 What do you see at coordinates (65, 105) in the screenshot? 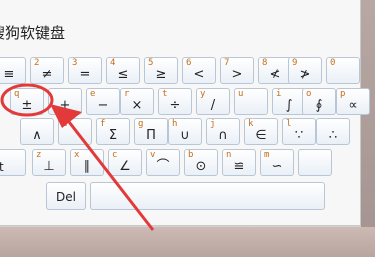
I see `key-symbol: +` at bounding box center [65, 105].